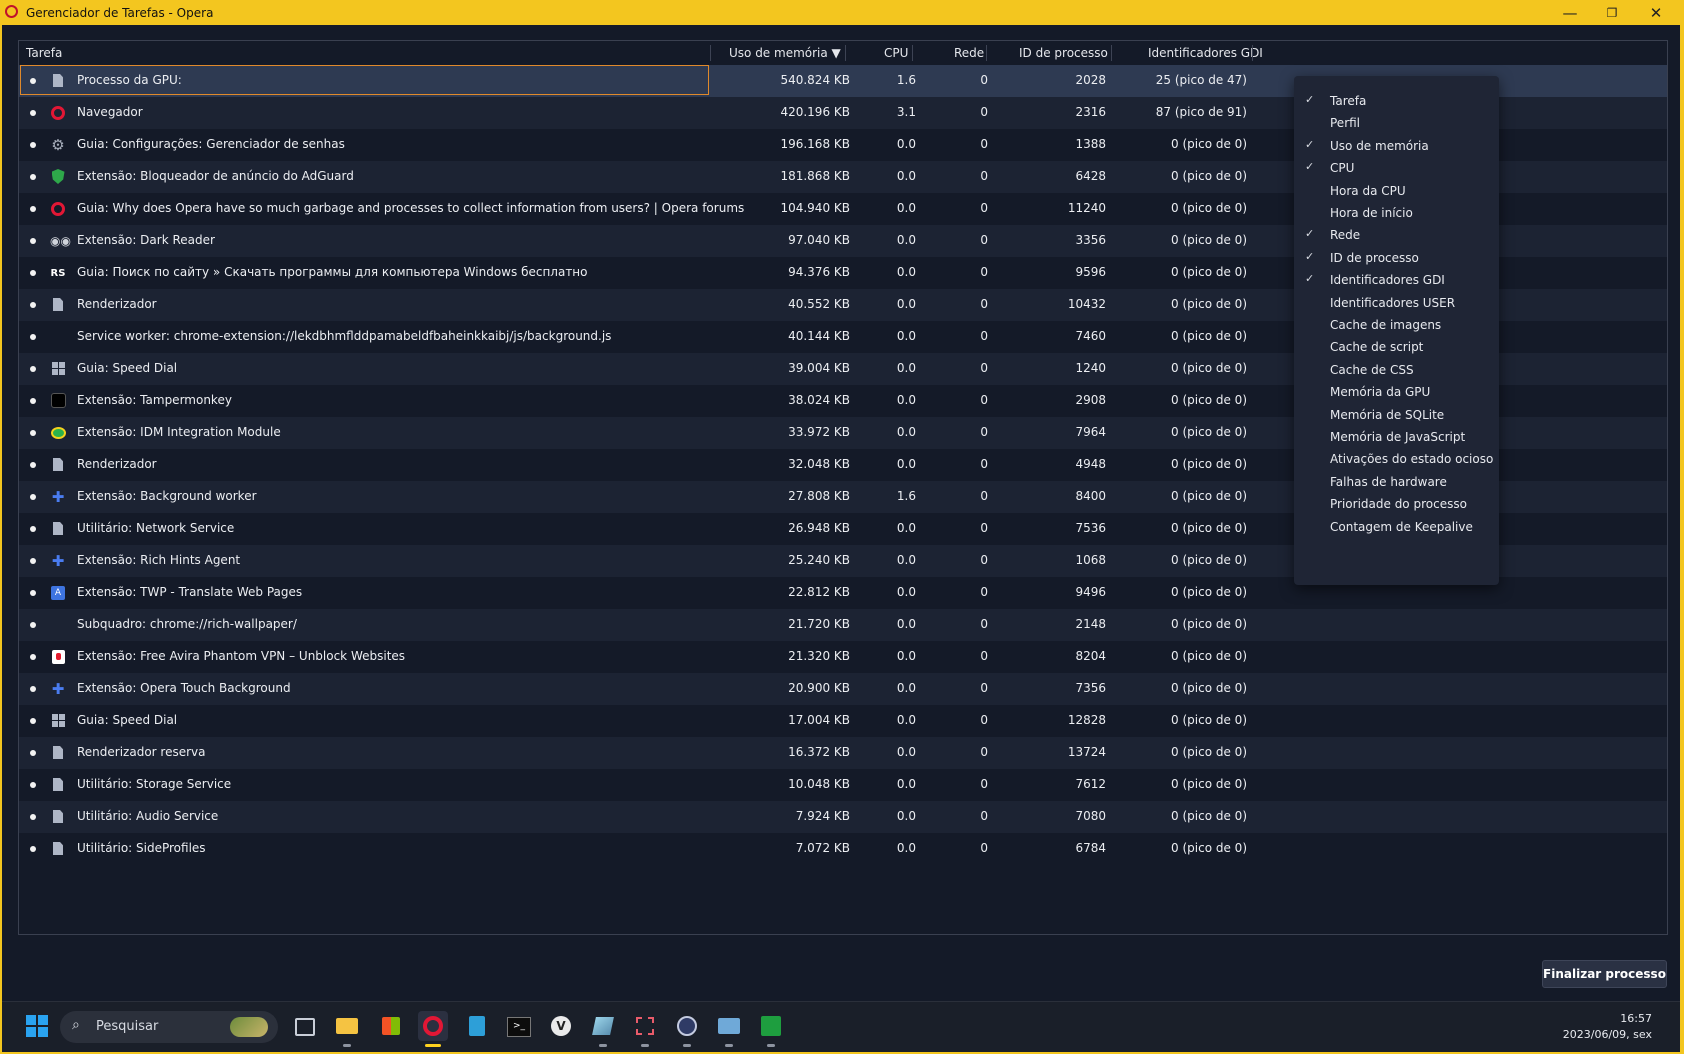 The height and width of the screenshot is (1054, 1684). What do you see at coordinates (687, 1026) in the screenshot?
I see `vpn-lock-icon` at bounding box center [687, 1026].